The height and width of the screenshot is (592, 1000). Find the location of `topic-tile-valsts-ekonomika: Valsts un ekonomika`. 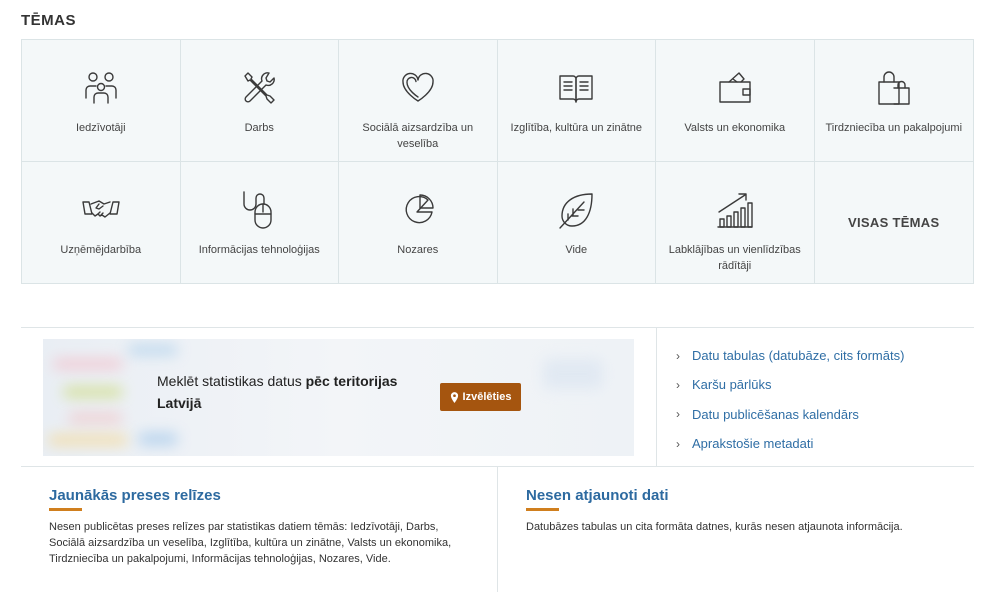

topic-tile-valsts-ekonomika: Valsts un ekonomika is located at coordinates (735, 101).